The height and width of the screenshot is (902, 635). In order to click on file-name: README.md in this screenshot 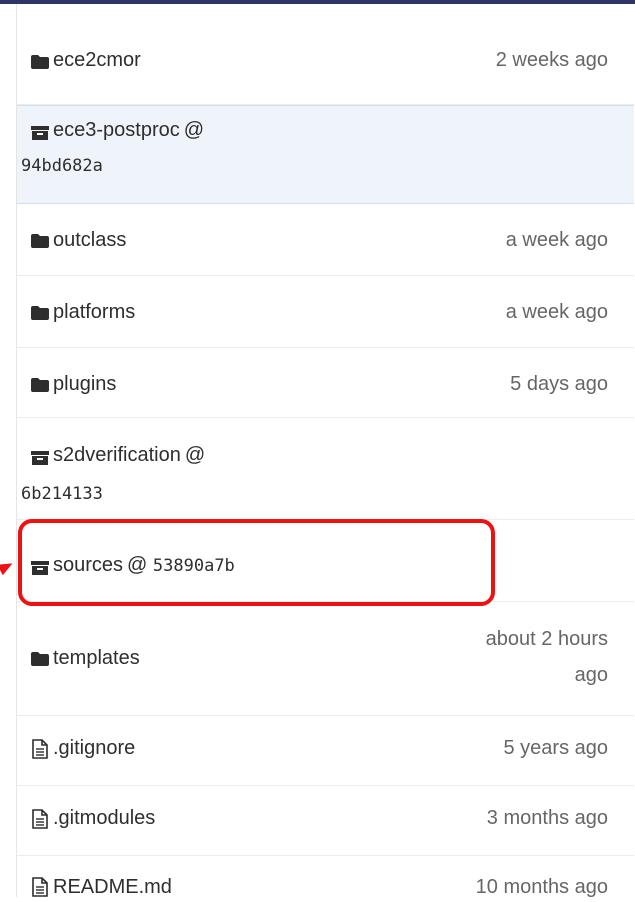, I will do `click(112, 887)`.